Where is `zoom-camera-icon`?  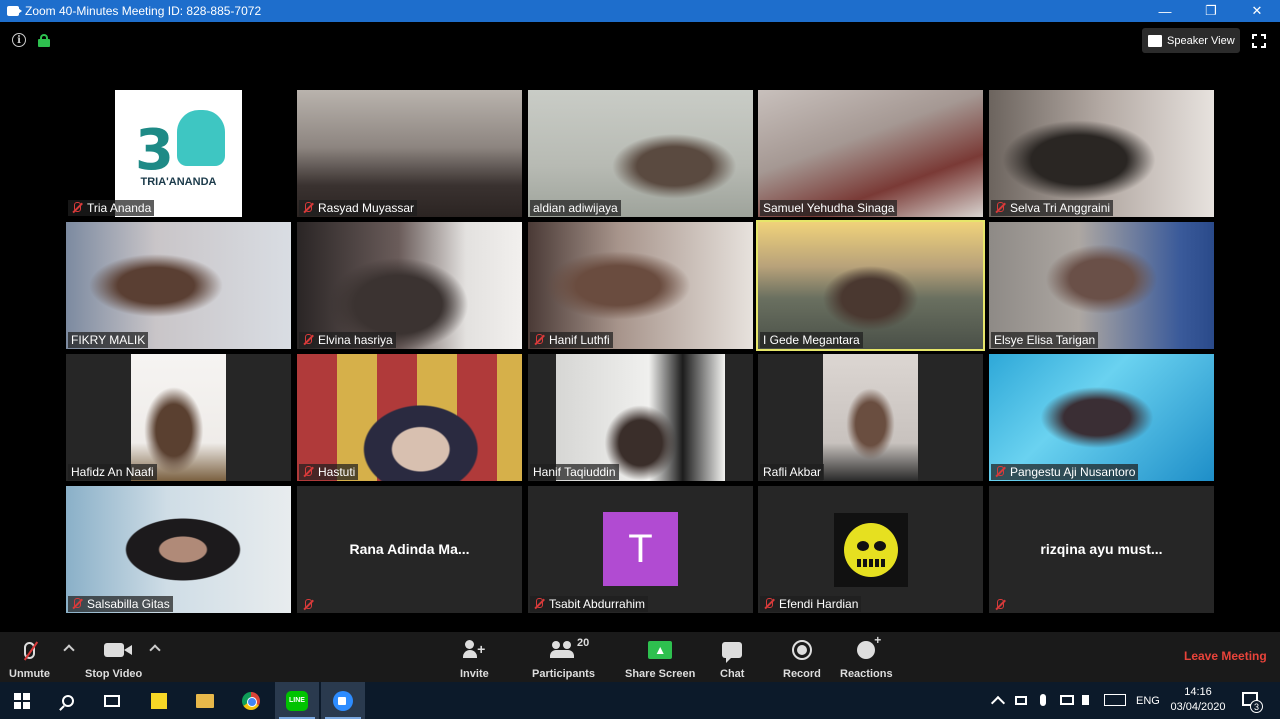
zoom-camera-icon is located at coordinates (14, 11).